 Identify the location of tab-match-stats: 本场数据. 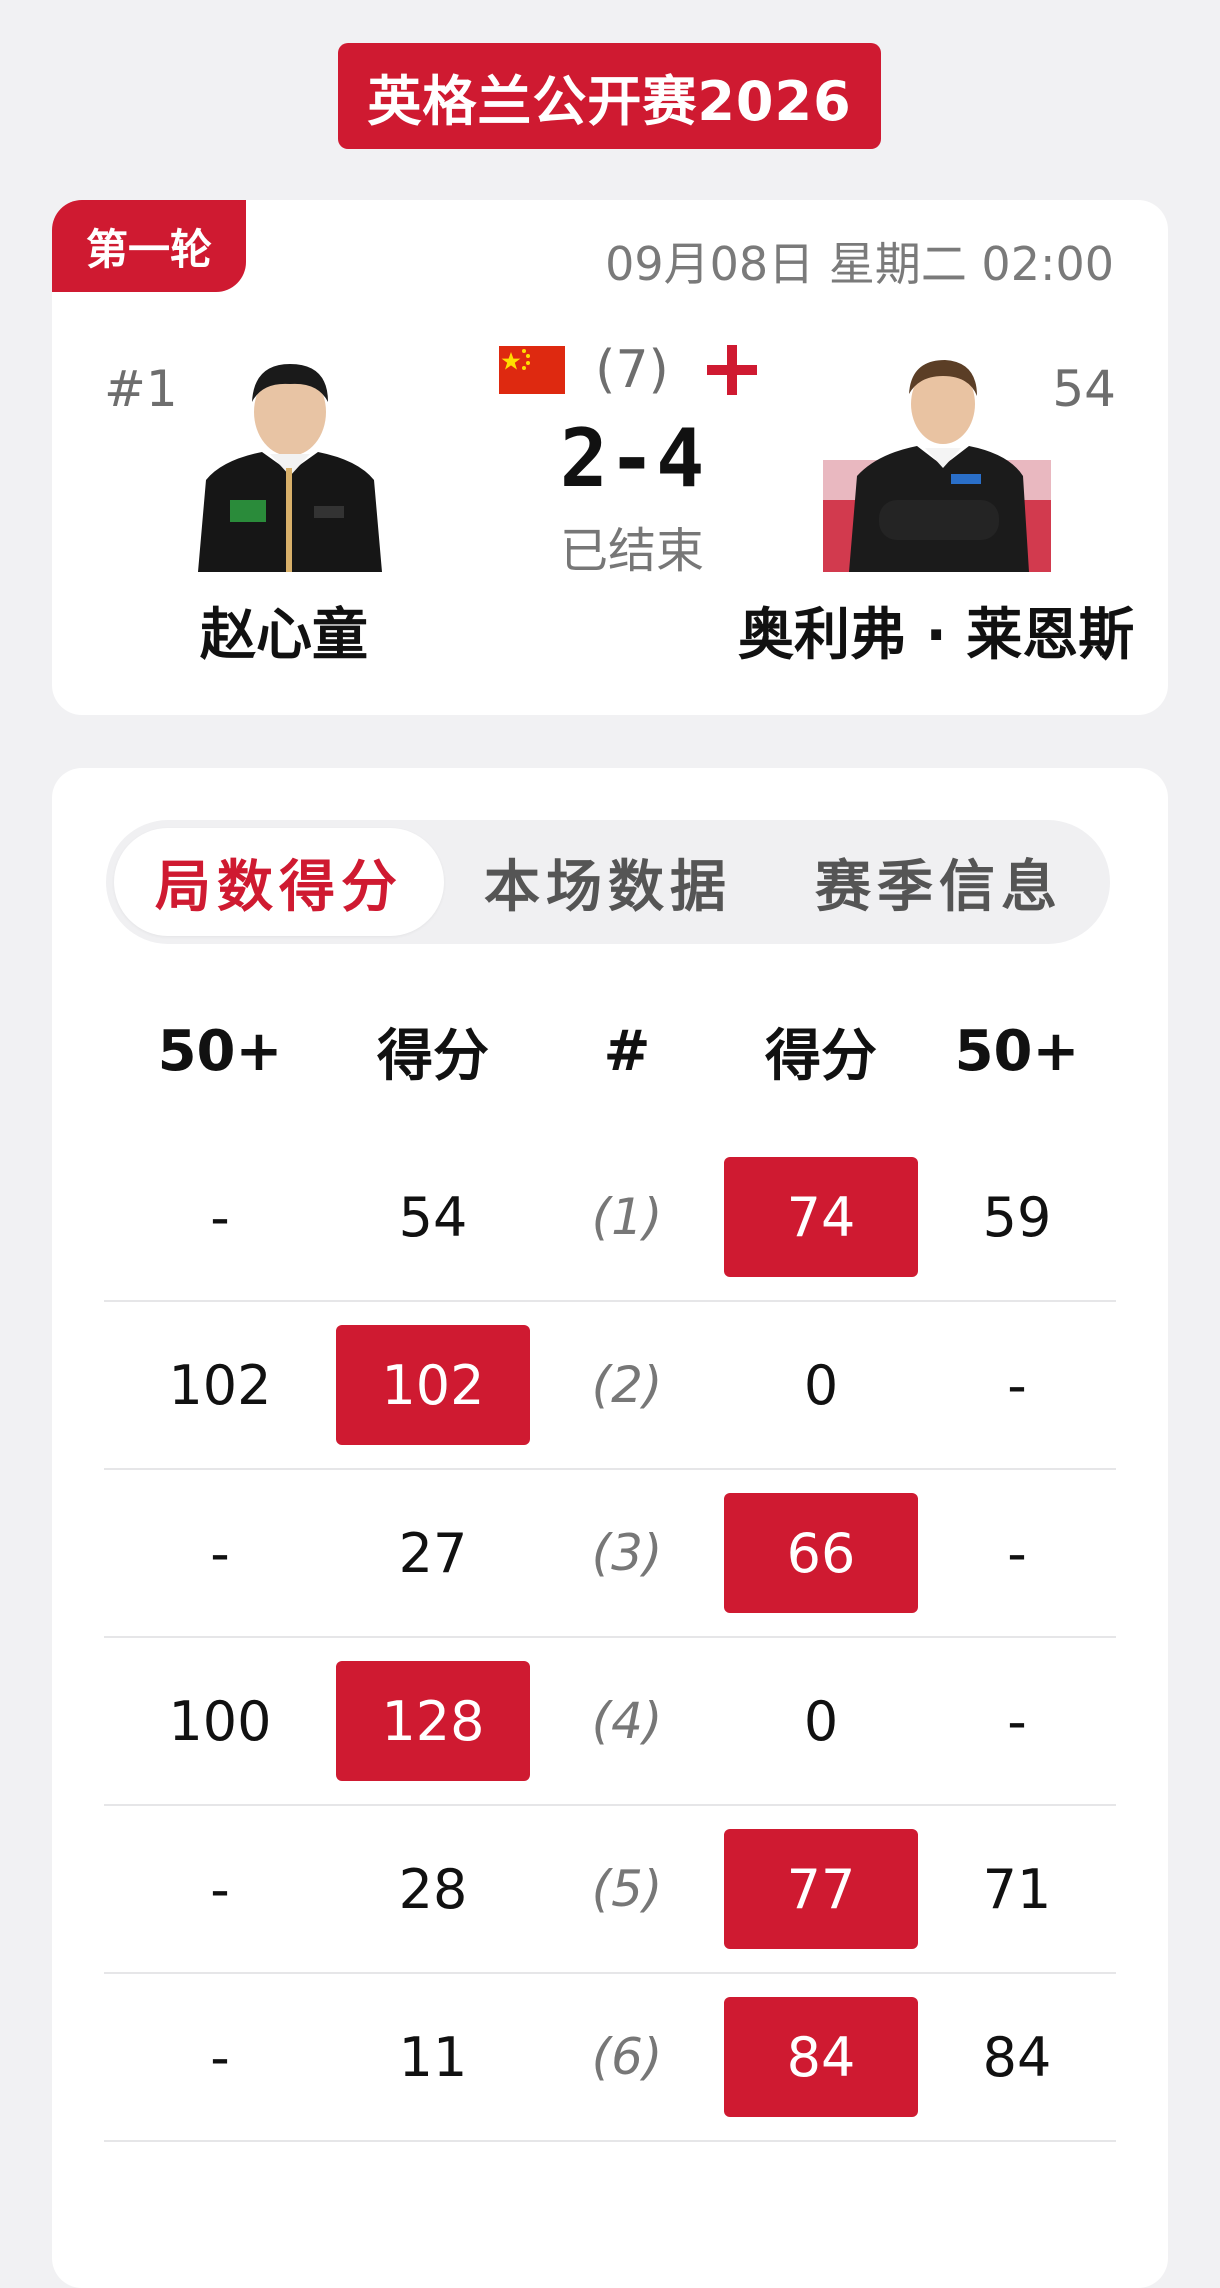
(608, 882).